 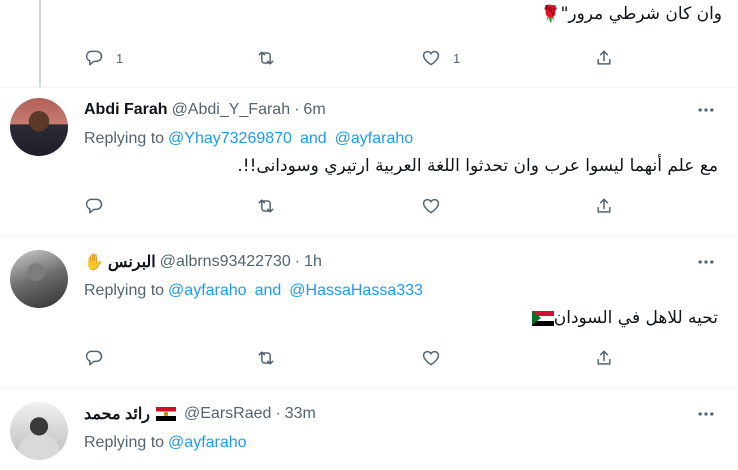 What do you see at coordinates (132, 262) in the screenshot?
I see `display-name: البرنس` at bounding box center [132, 262].